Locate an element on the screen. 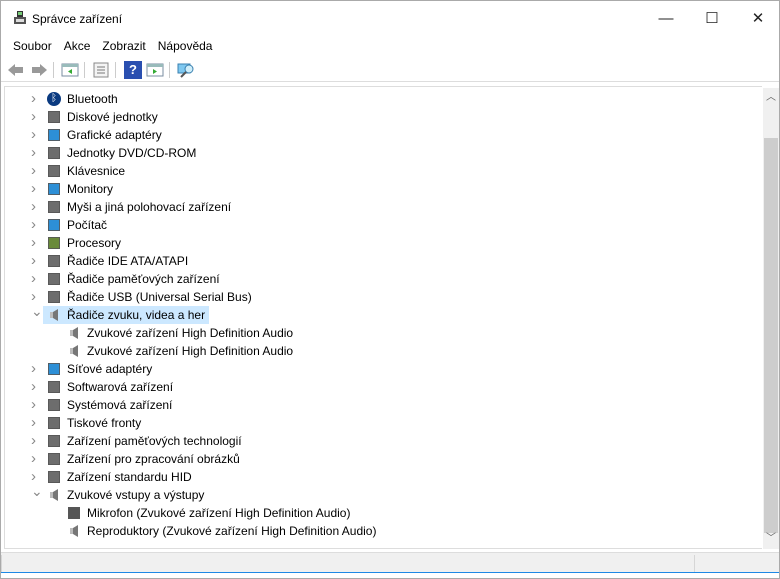  scan-hardware-icon is located at coordinates (186, 70).